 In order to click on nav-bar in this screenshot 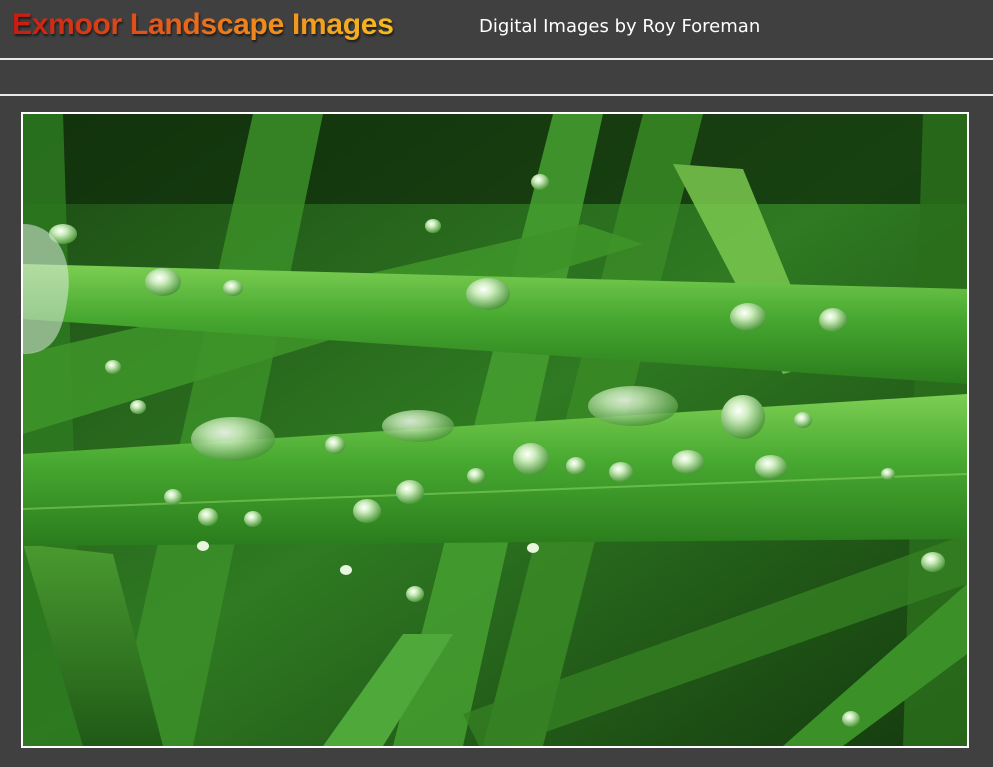, I will do `click(496, 77)`.